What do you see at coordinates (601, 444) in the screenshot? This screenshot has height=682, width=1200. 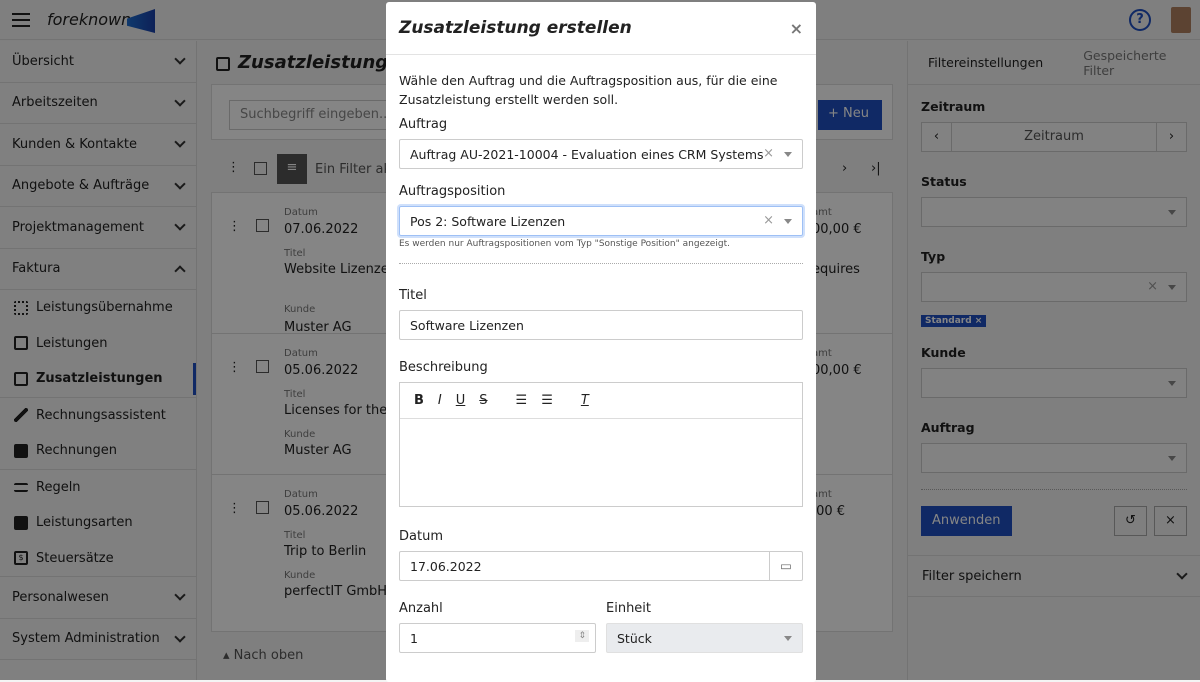 I see `description-editor: B I U S ☰ ☰ T` at bounding box center [601, 444].